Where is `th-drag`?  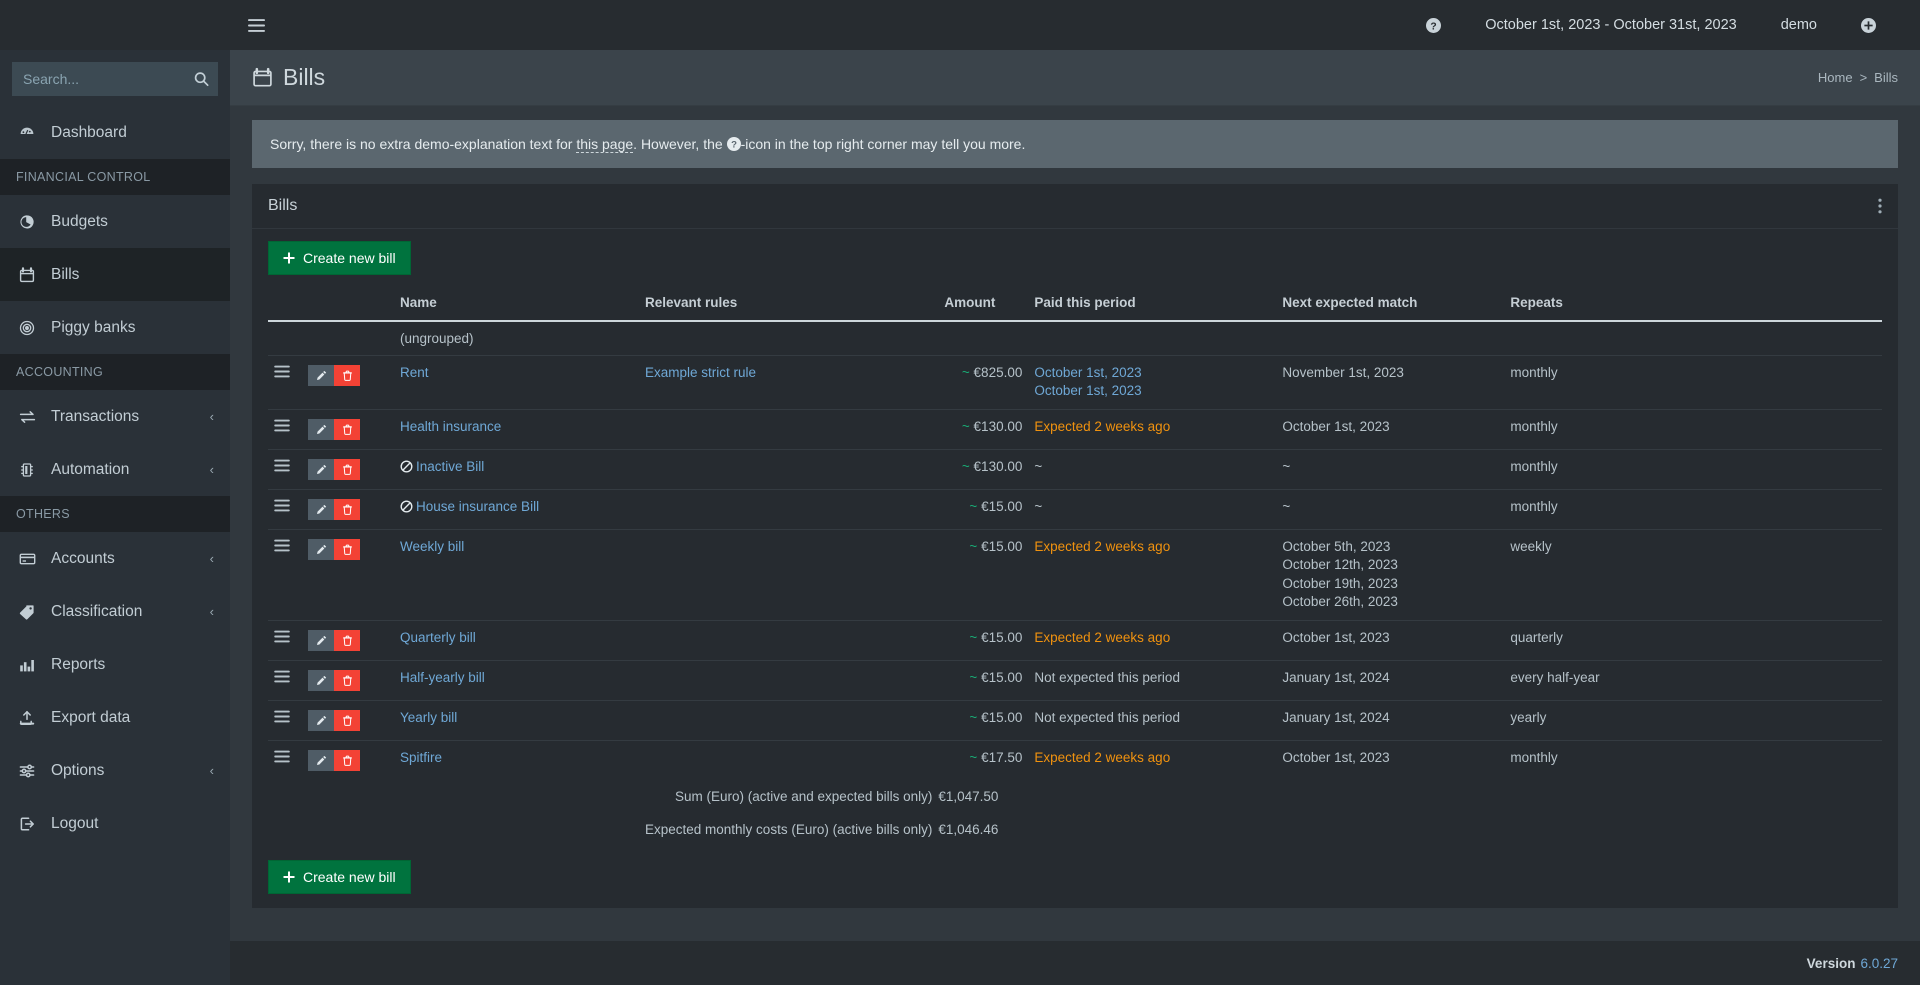
th-drag is located at coordinates (285, 304).